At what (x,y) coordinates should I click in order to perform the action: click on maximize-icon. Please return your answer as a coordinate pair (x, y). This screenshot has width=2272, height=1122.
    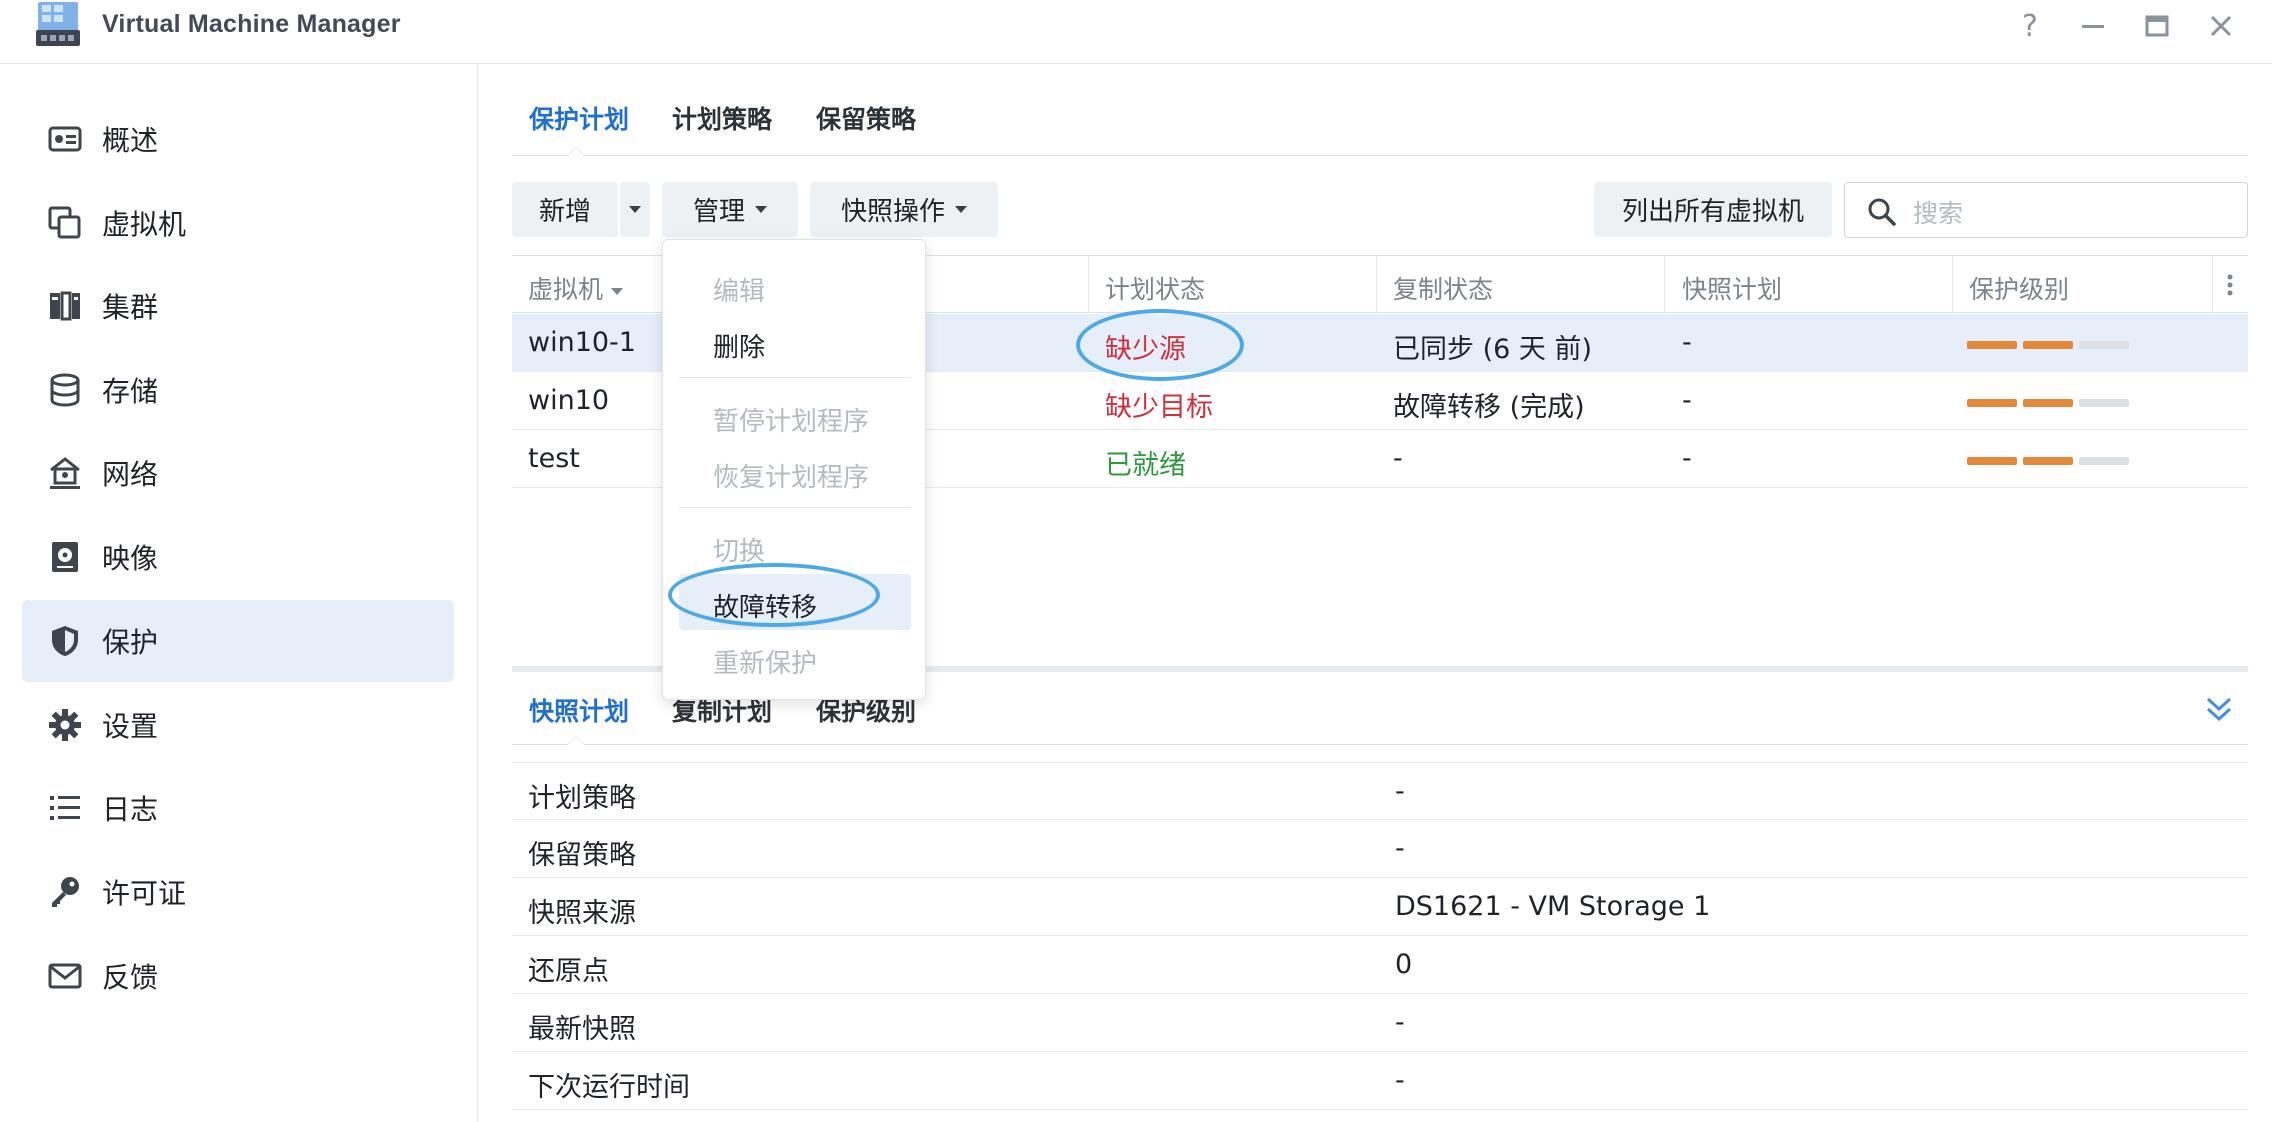
    Looking at the image, I should click on (2157, 26).